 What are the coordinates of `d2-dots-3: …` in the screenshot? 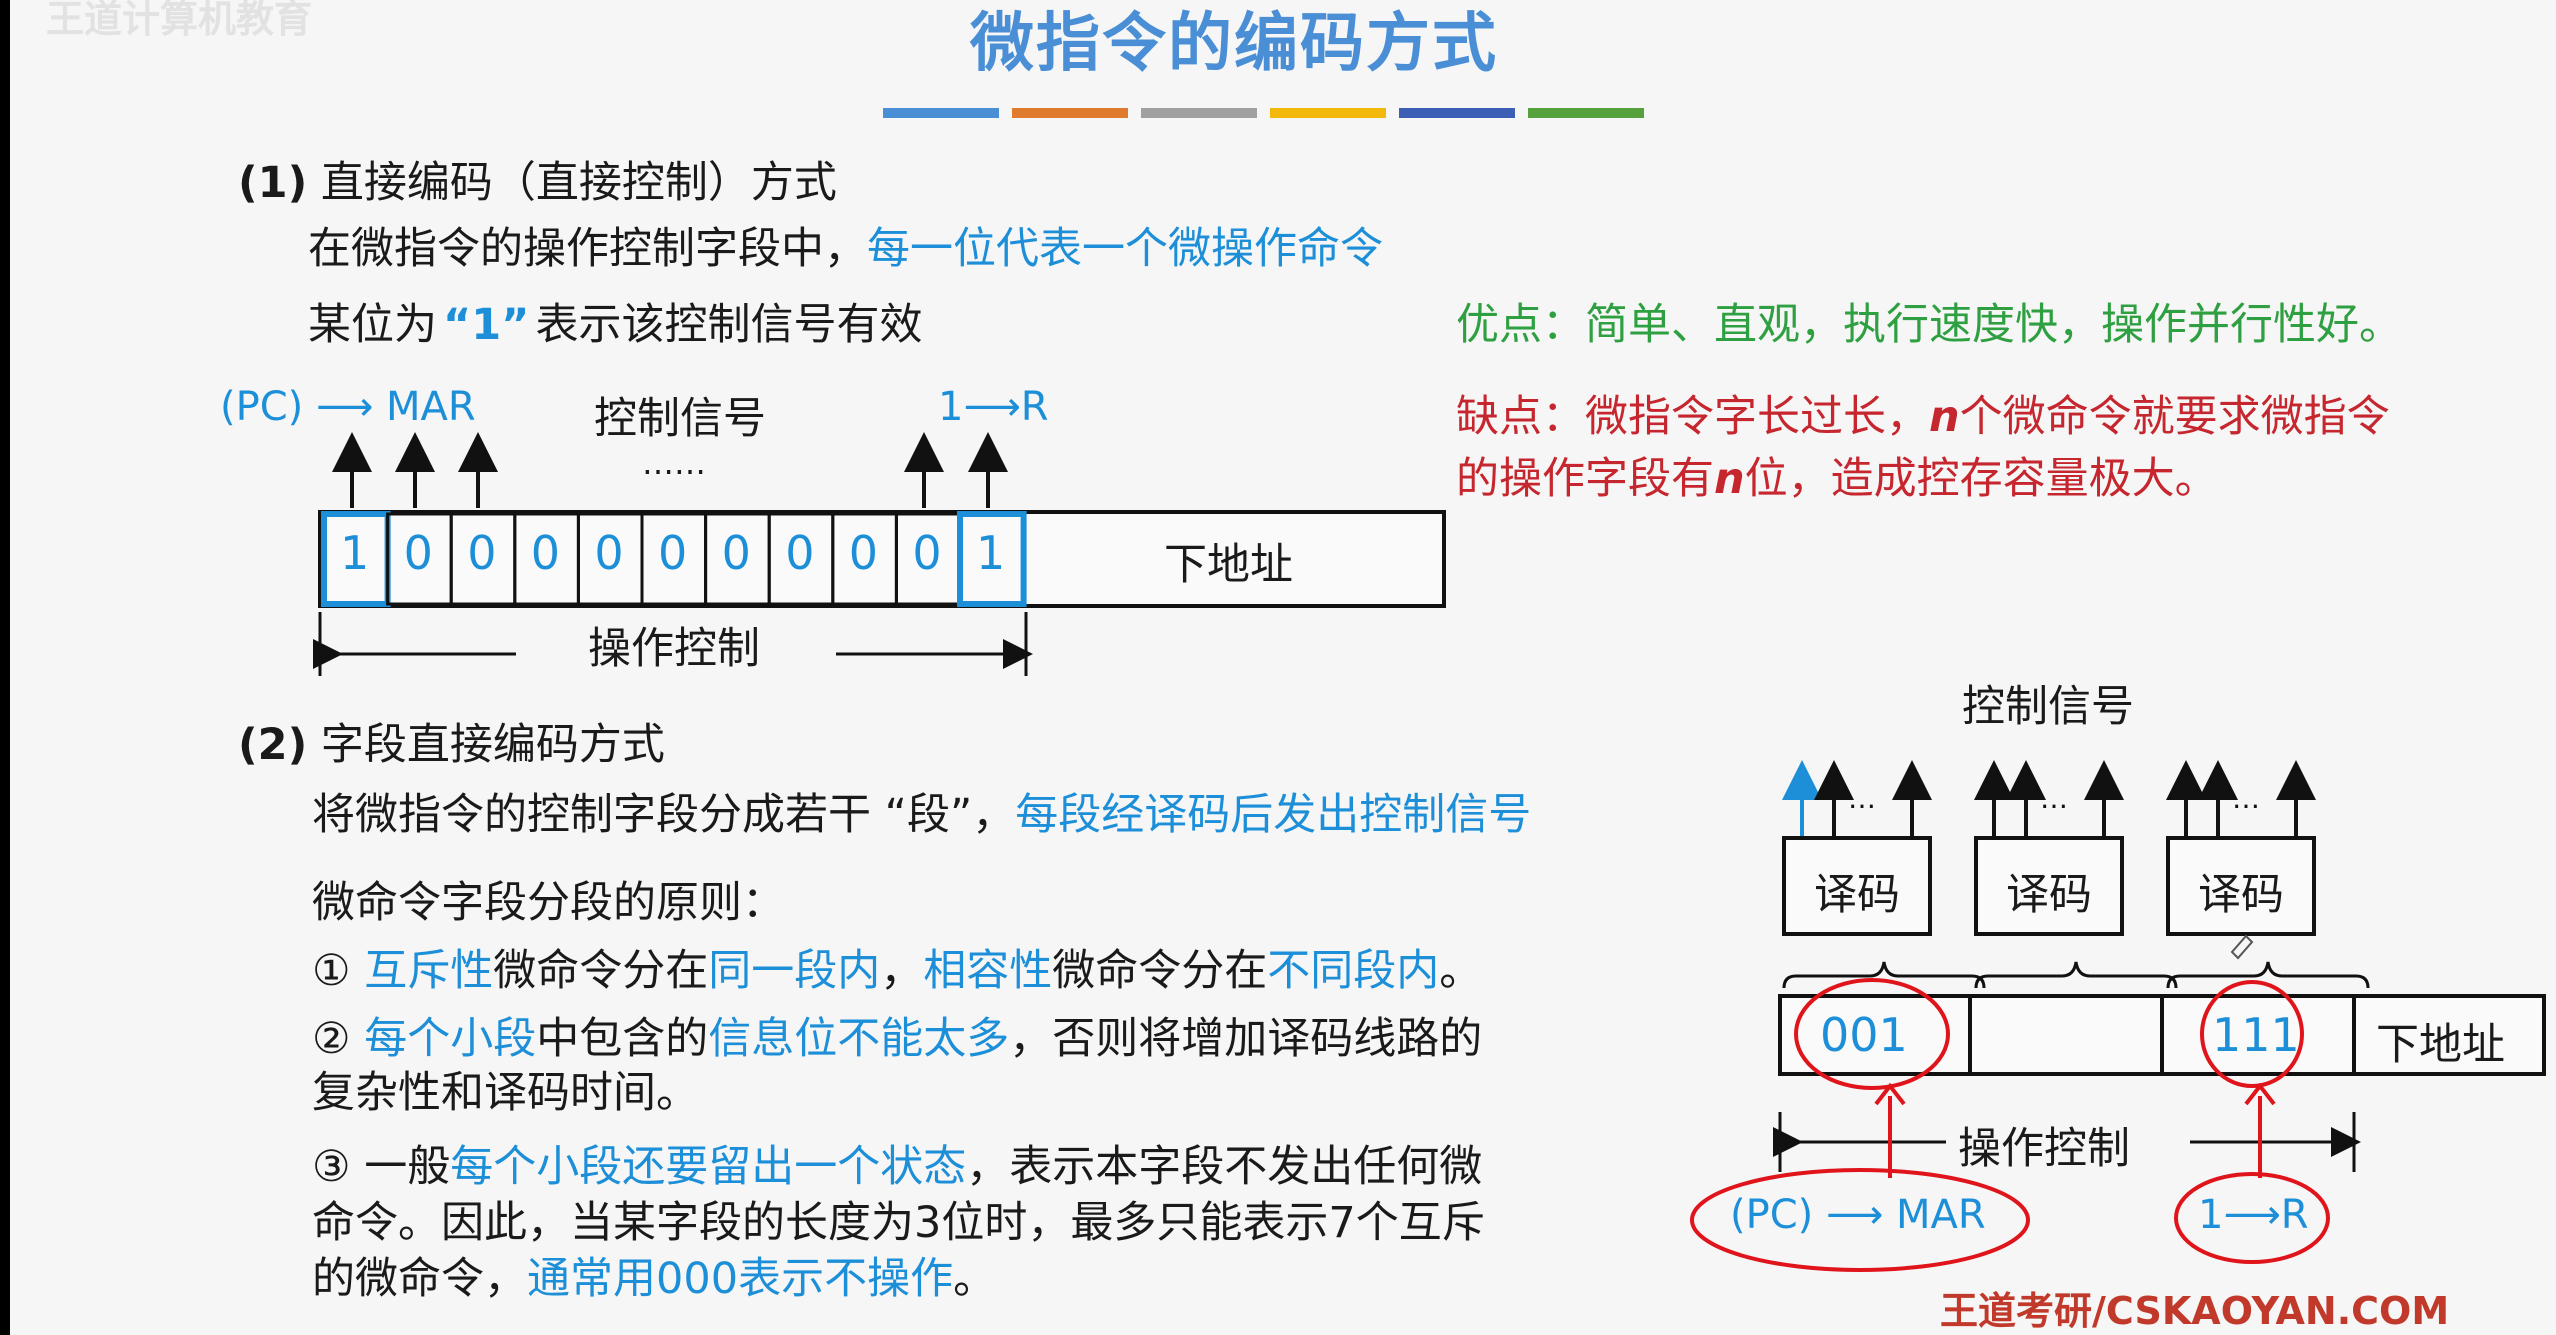 It's located at (2246, 798).